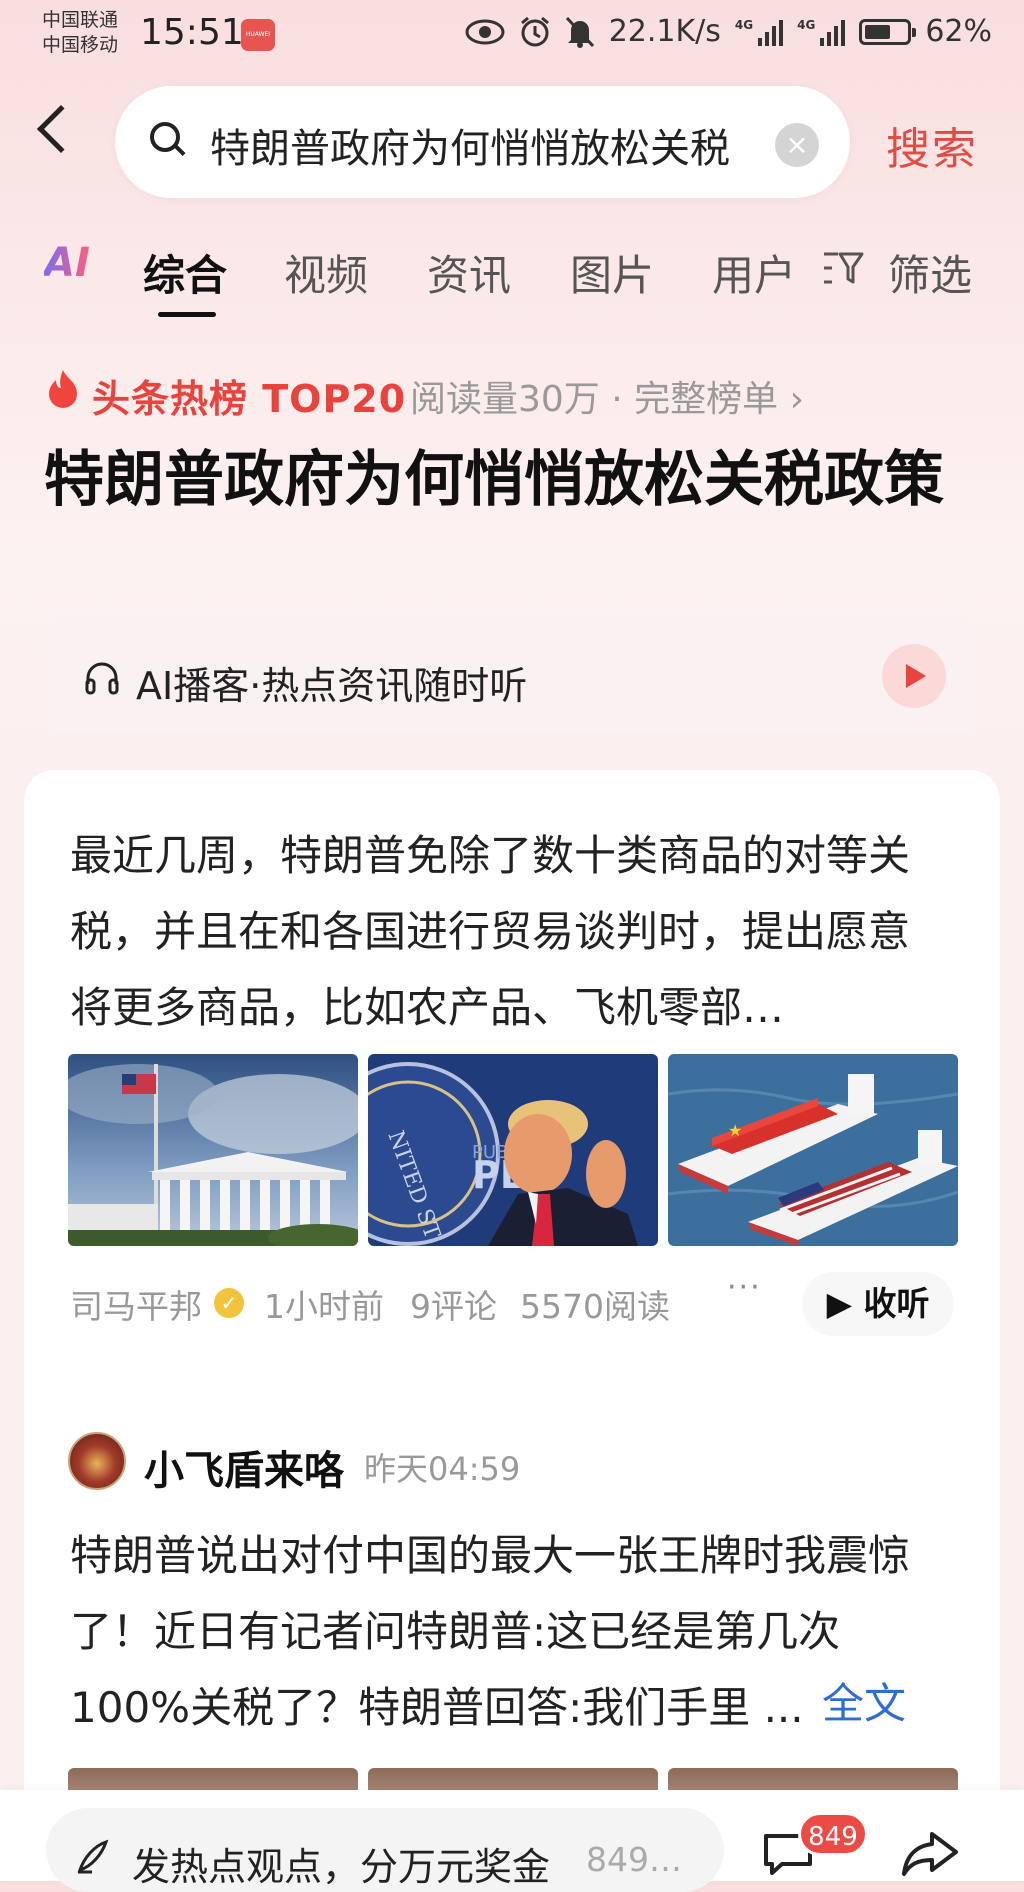 The image size is (1024, 1892). I want to click on battery-percent: 62%, so click(958, 31).